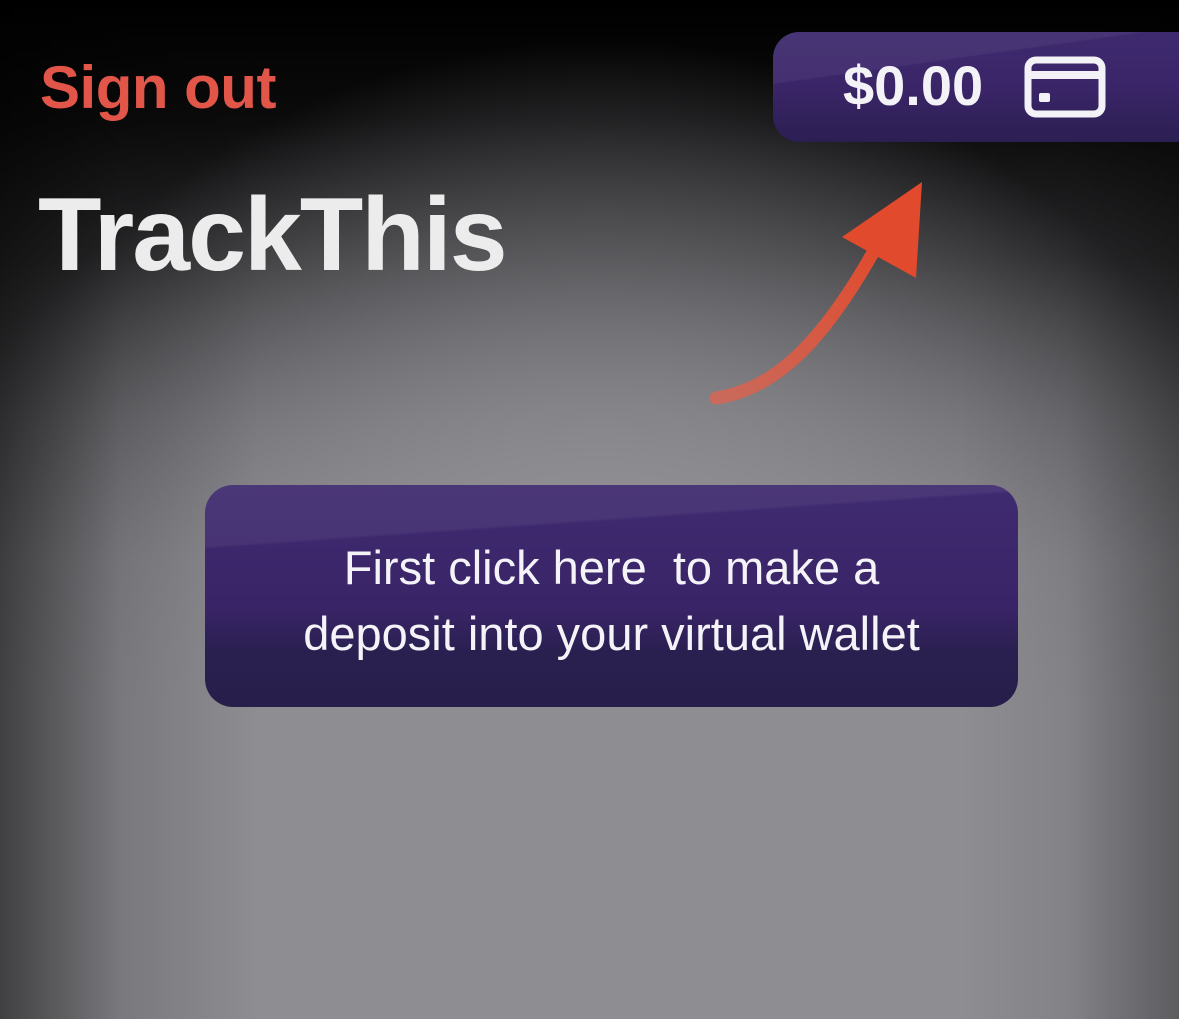  Describe the element at coordinates (611, 633) in the screenshot. I see `deposit-hint-line-2: deposit into your virtual wallet` at that location.